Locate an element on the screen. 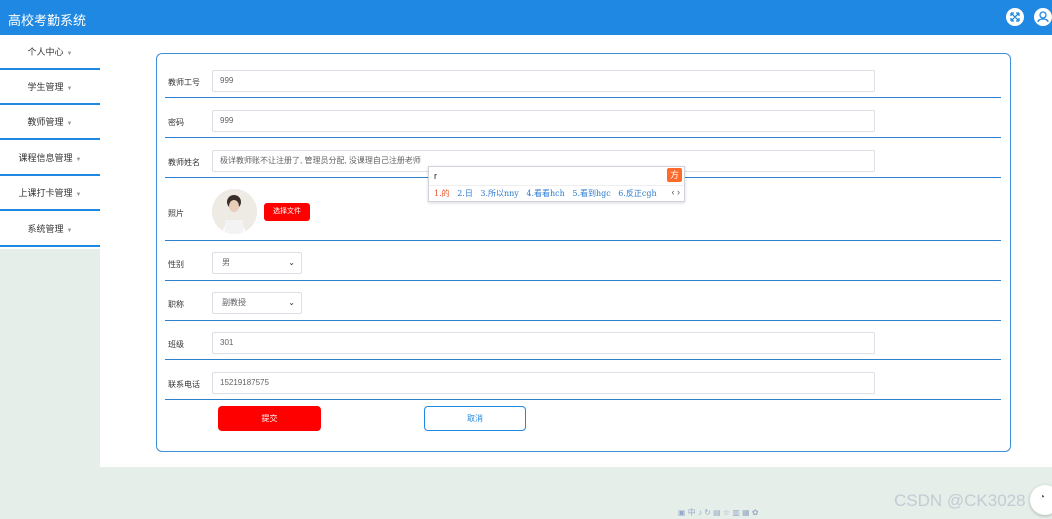  photo-label: 照片 is located at coordinates (176, 213).